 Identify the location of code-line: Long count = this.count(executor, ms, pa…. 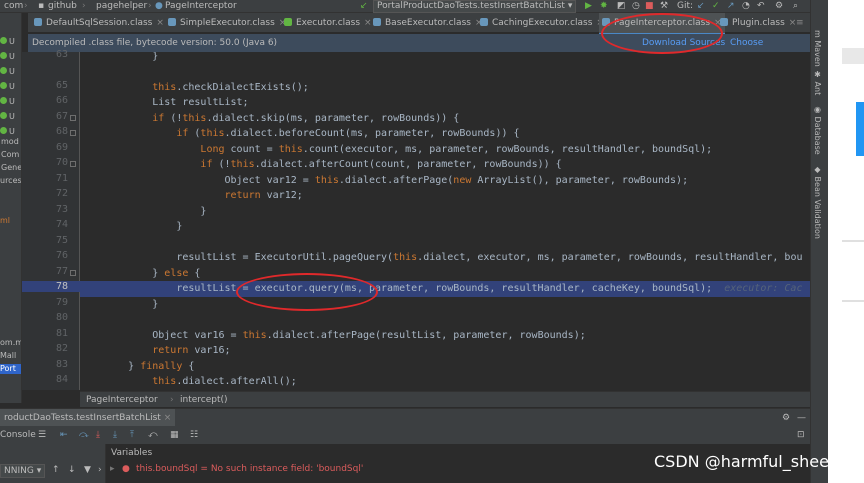
(445, 150).